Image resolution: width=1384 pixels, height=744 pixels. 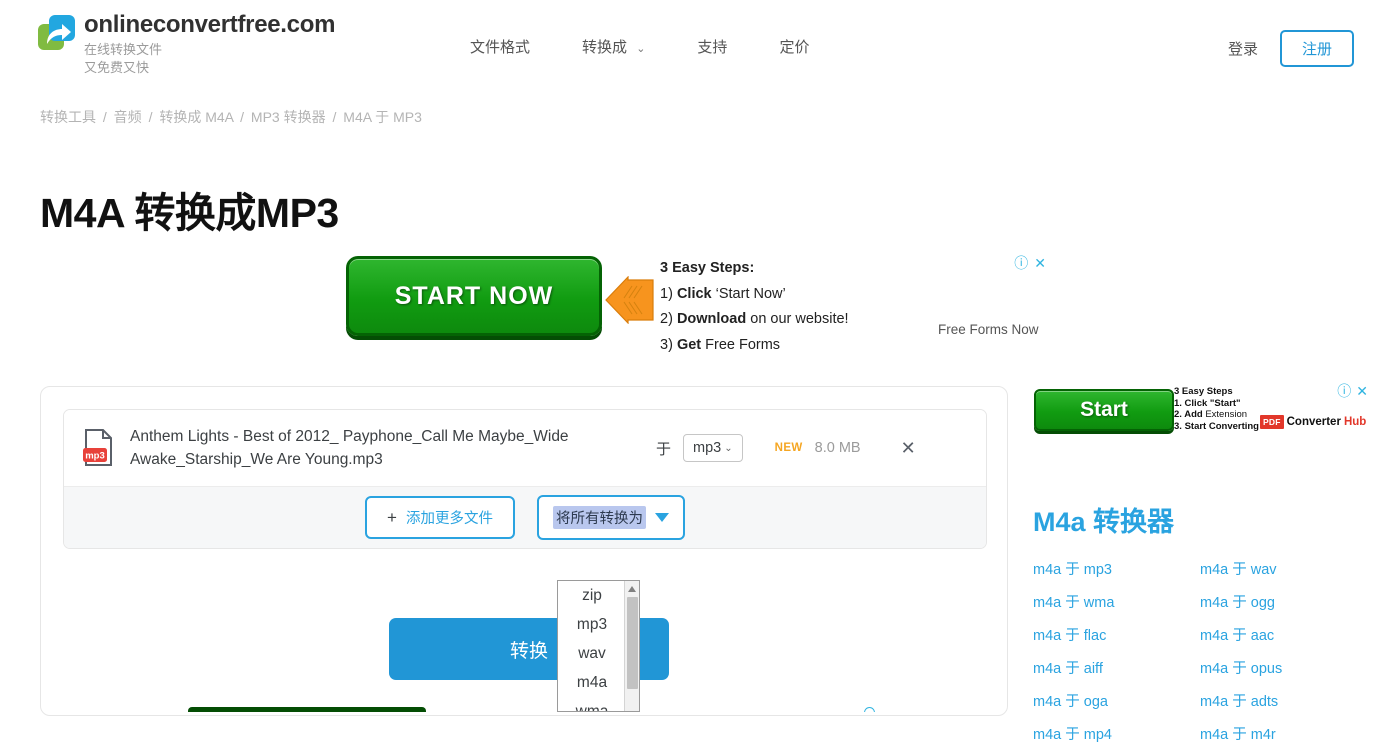 What do you see at coordinates (728, 448) in the screenshot?
I see `chevron-down-icon: ⌄` at bounding box center [728, 448].